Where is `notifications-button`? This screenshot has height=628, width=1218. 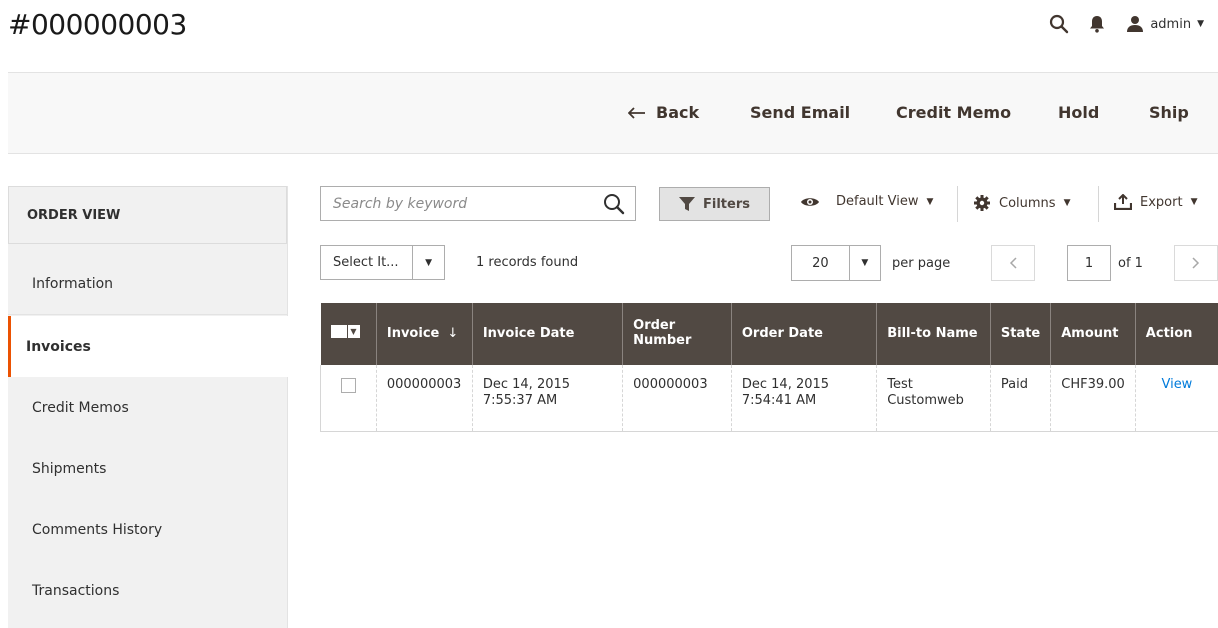
notifications-button is located at coordinates (1097, 24).